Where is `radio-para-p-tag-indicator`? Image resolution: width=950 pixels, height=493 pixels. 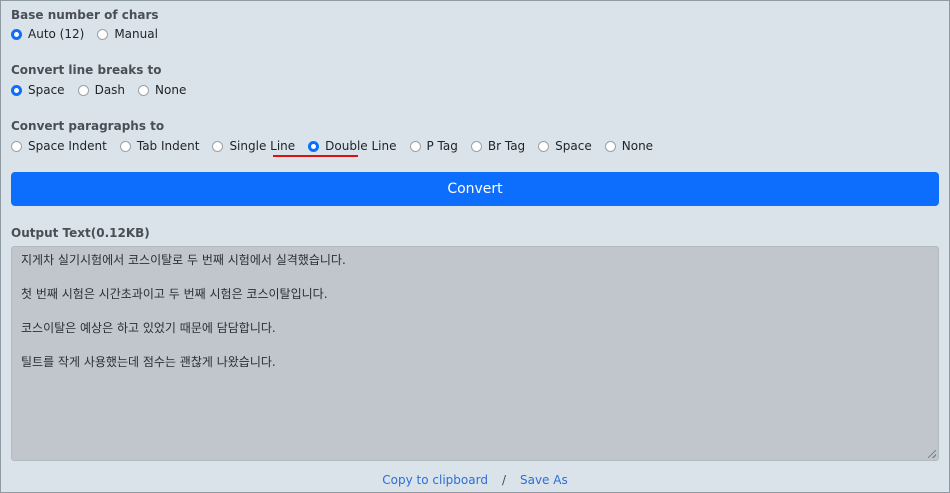
radio-para-p-tag-indicator is located at coordinates (415, 146).